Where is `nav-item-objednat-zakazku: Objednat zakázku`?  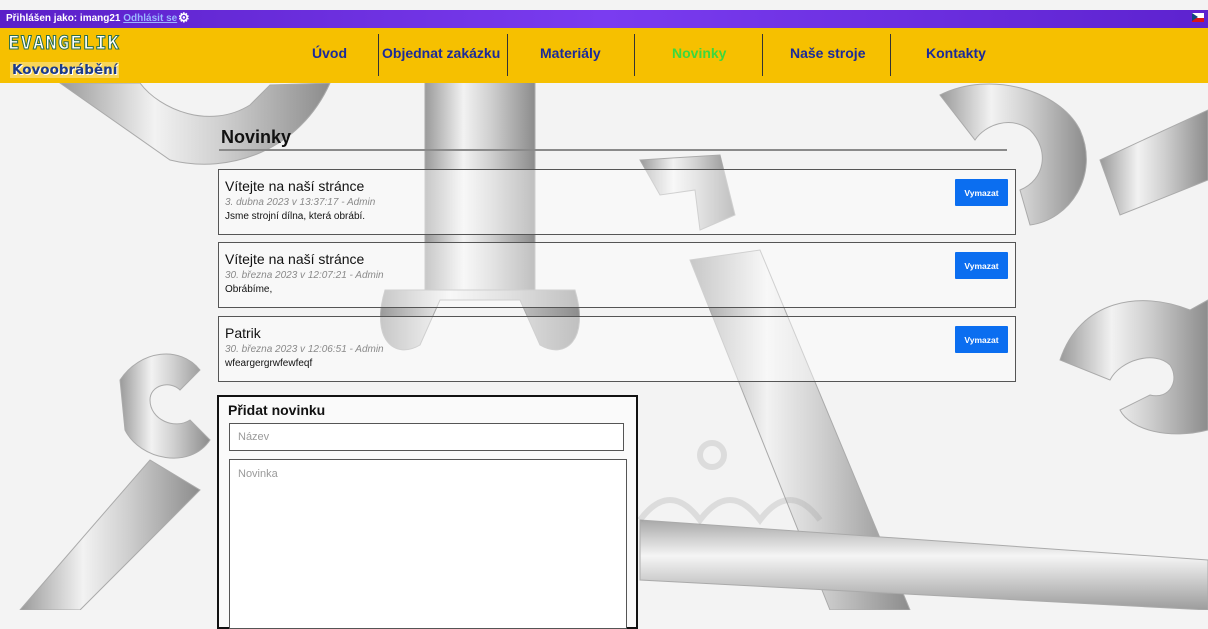 nav-item-objednat-zakazku: Objednat zakázku is located at coordinates (441, 53).